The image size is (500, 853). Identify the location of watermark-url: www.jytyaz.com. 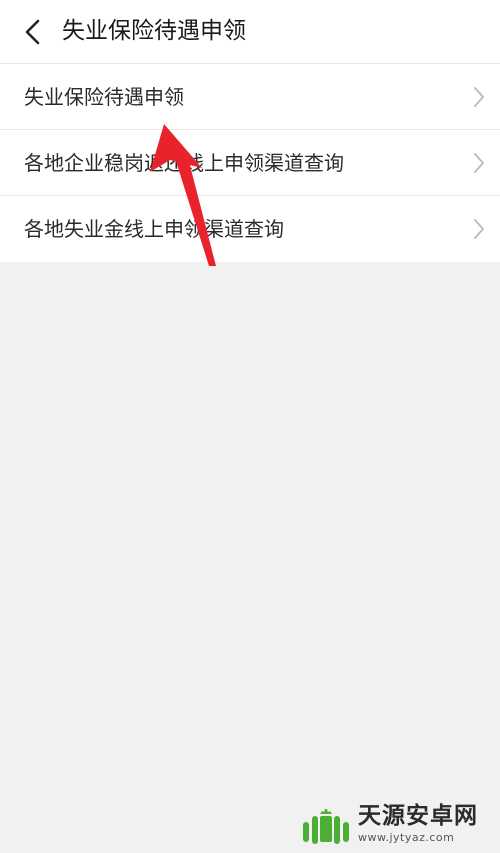
(406, 837).